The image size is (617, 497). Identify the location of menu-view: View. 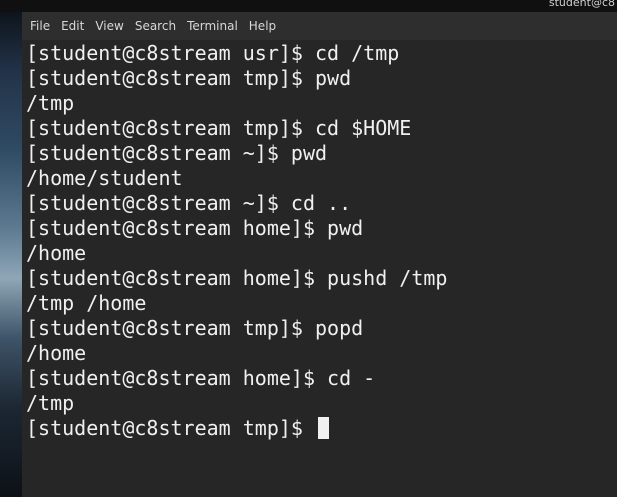
(109, 26).